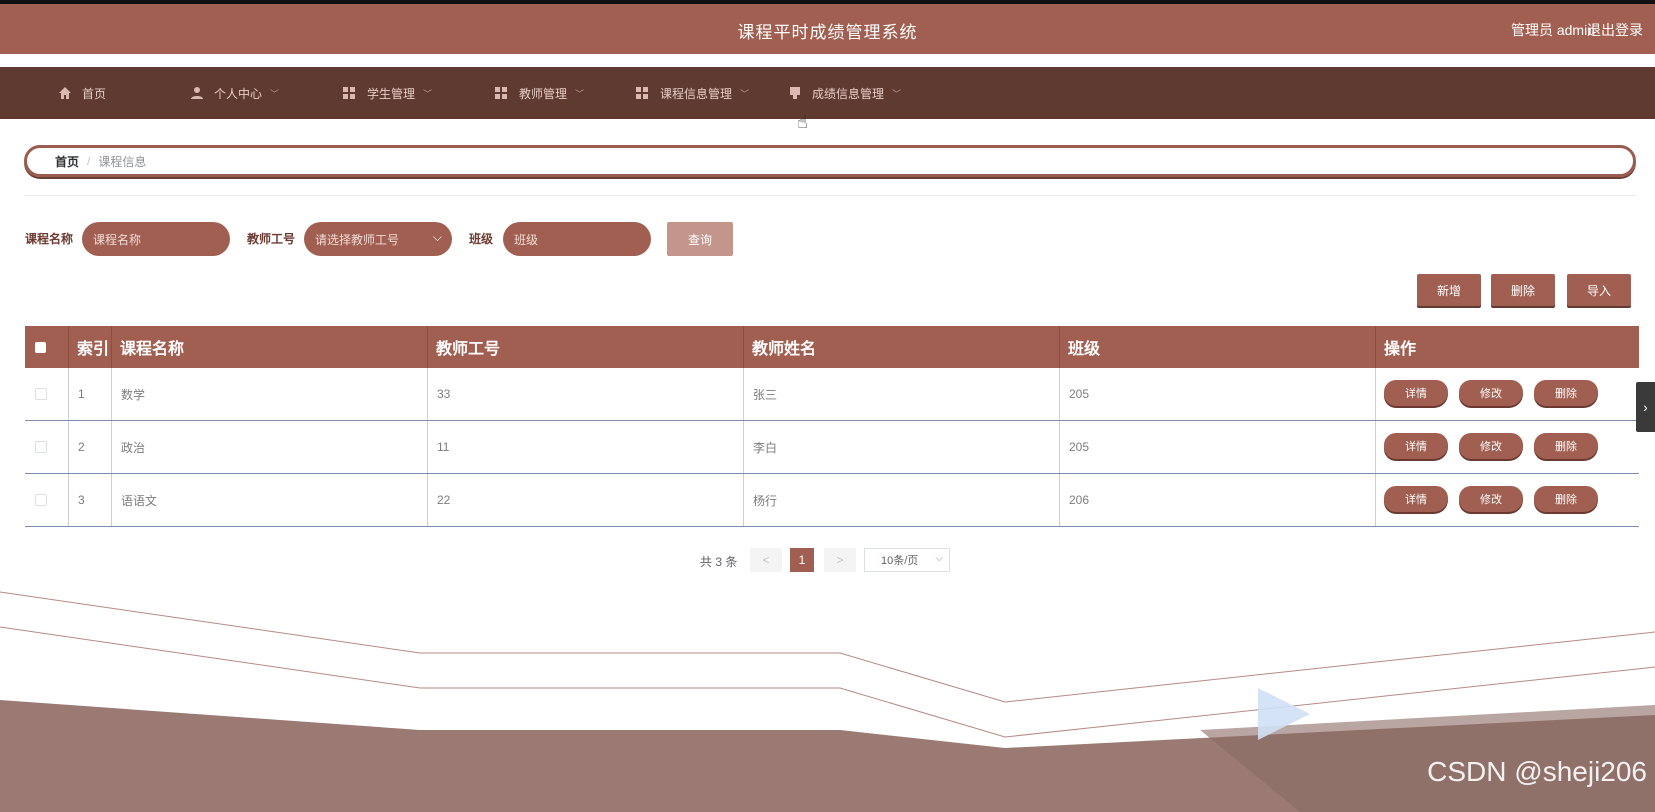 The height and width of the screenshot is (812, 1655). I want to click on select-all-cell, so click(47, 347).